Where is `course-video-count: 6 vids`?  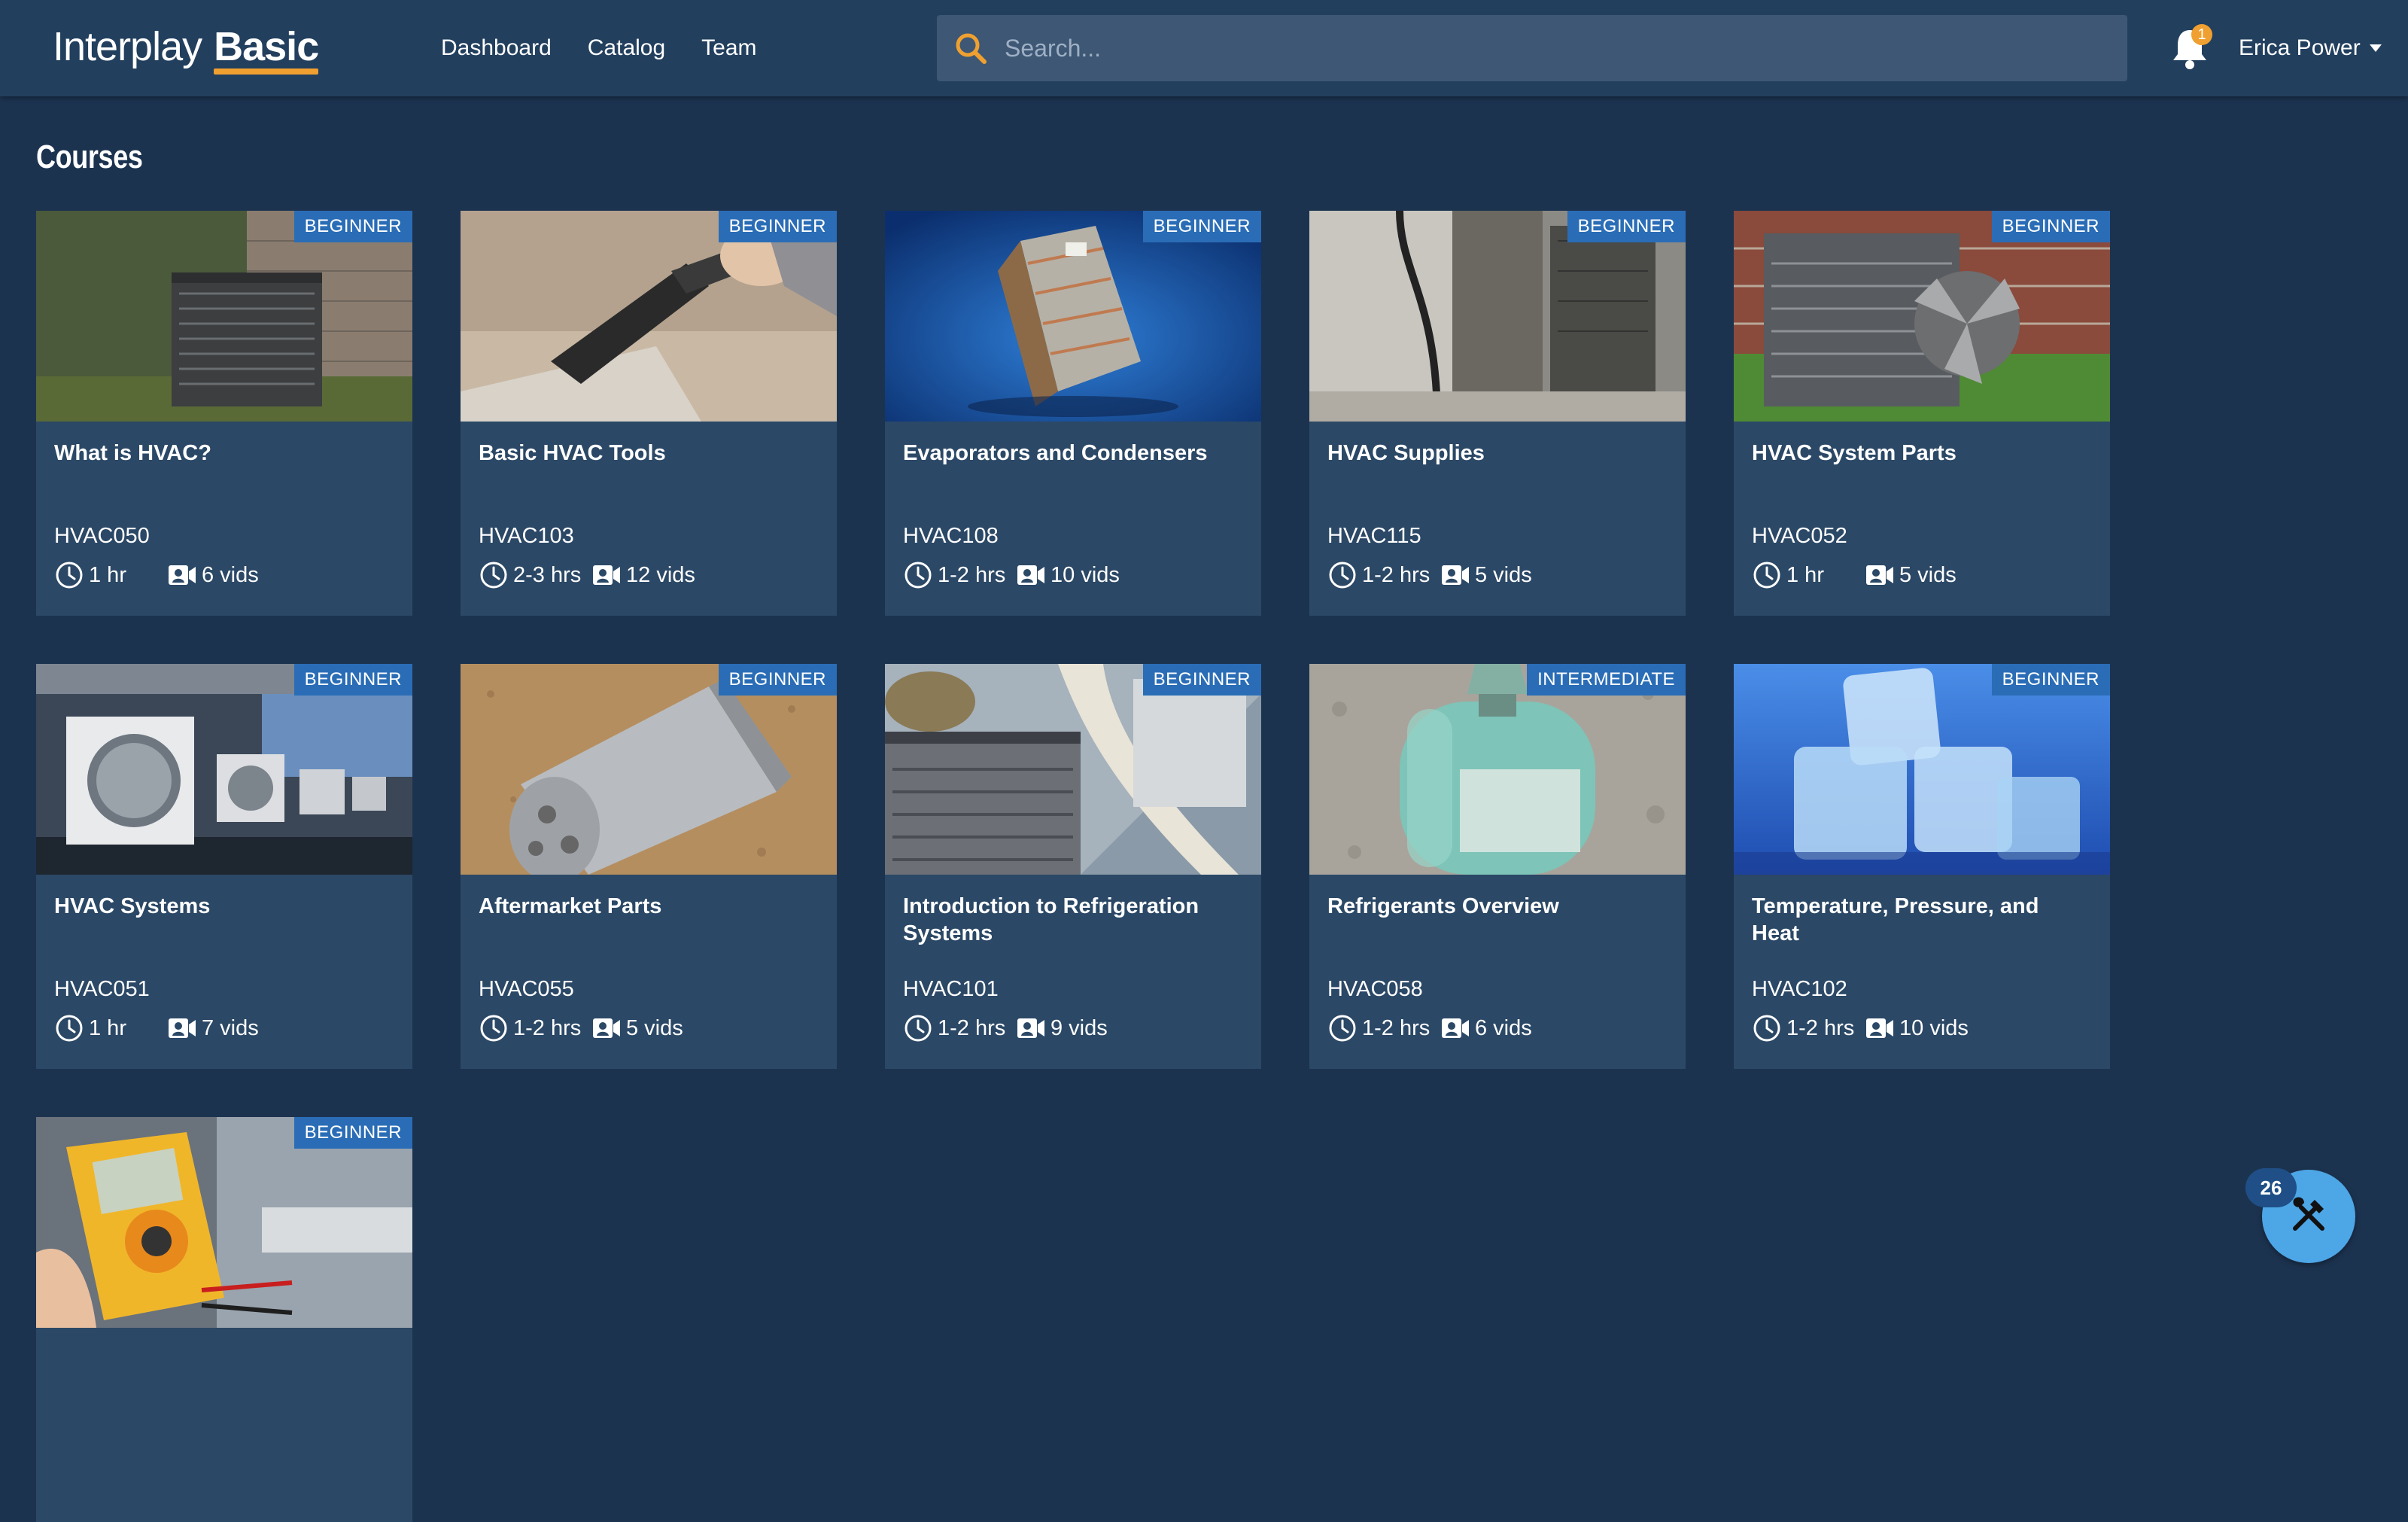 course-video-count: 6 vids is located at coordinates (1486, 1028).